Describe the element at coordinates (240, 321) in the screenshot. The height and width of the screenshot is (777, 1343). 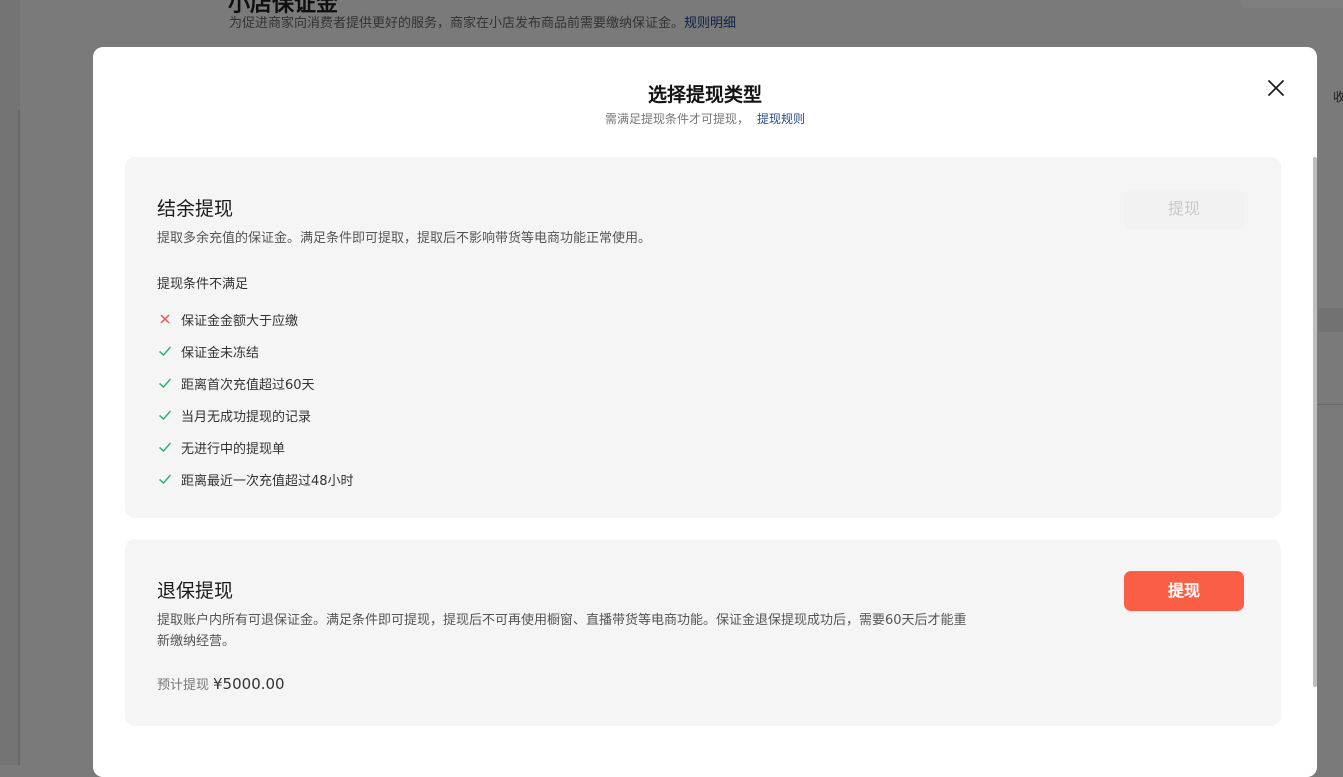
I see `condition-text: 保证金金额大于应缴` at that location.